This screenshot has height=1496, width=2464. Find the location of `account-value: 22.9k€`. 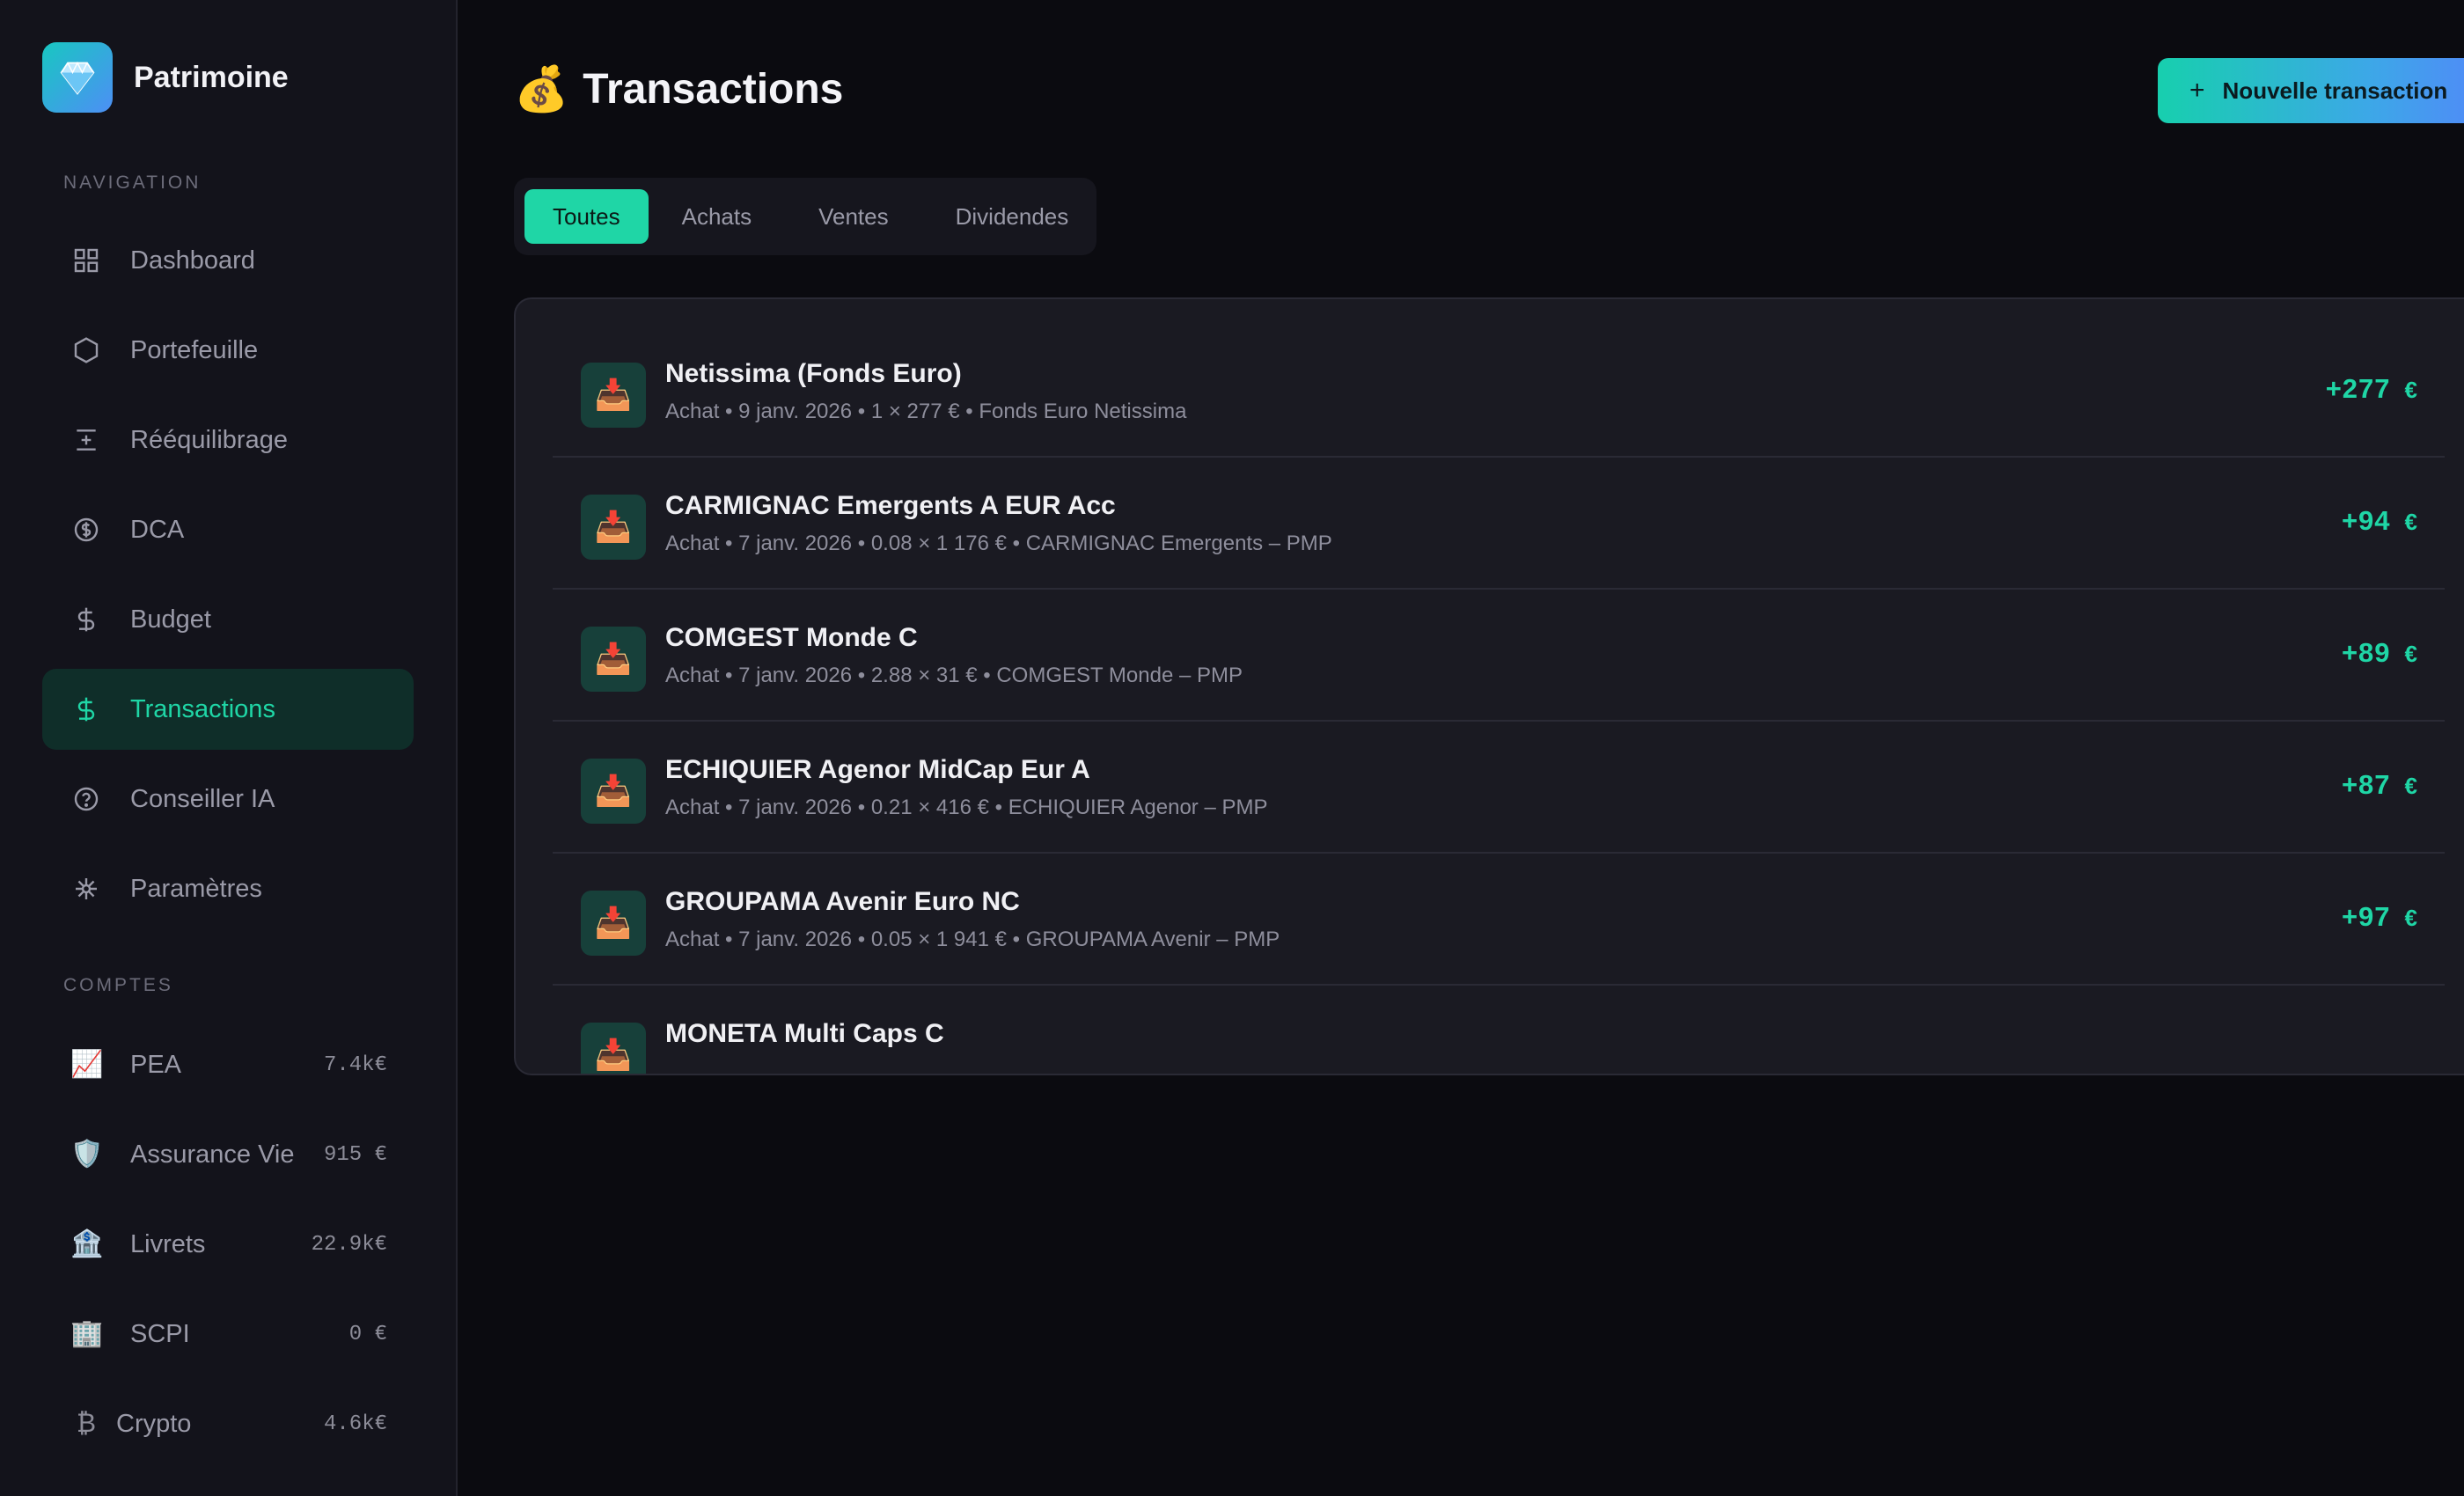

account-value: 22.9k€ is located at coordinates (349, 1244).